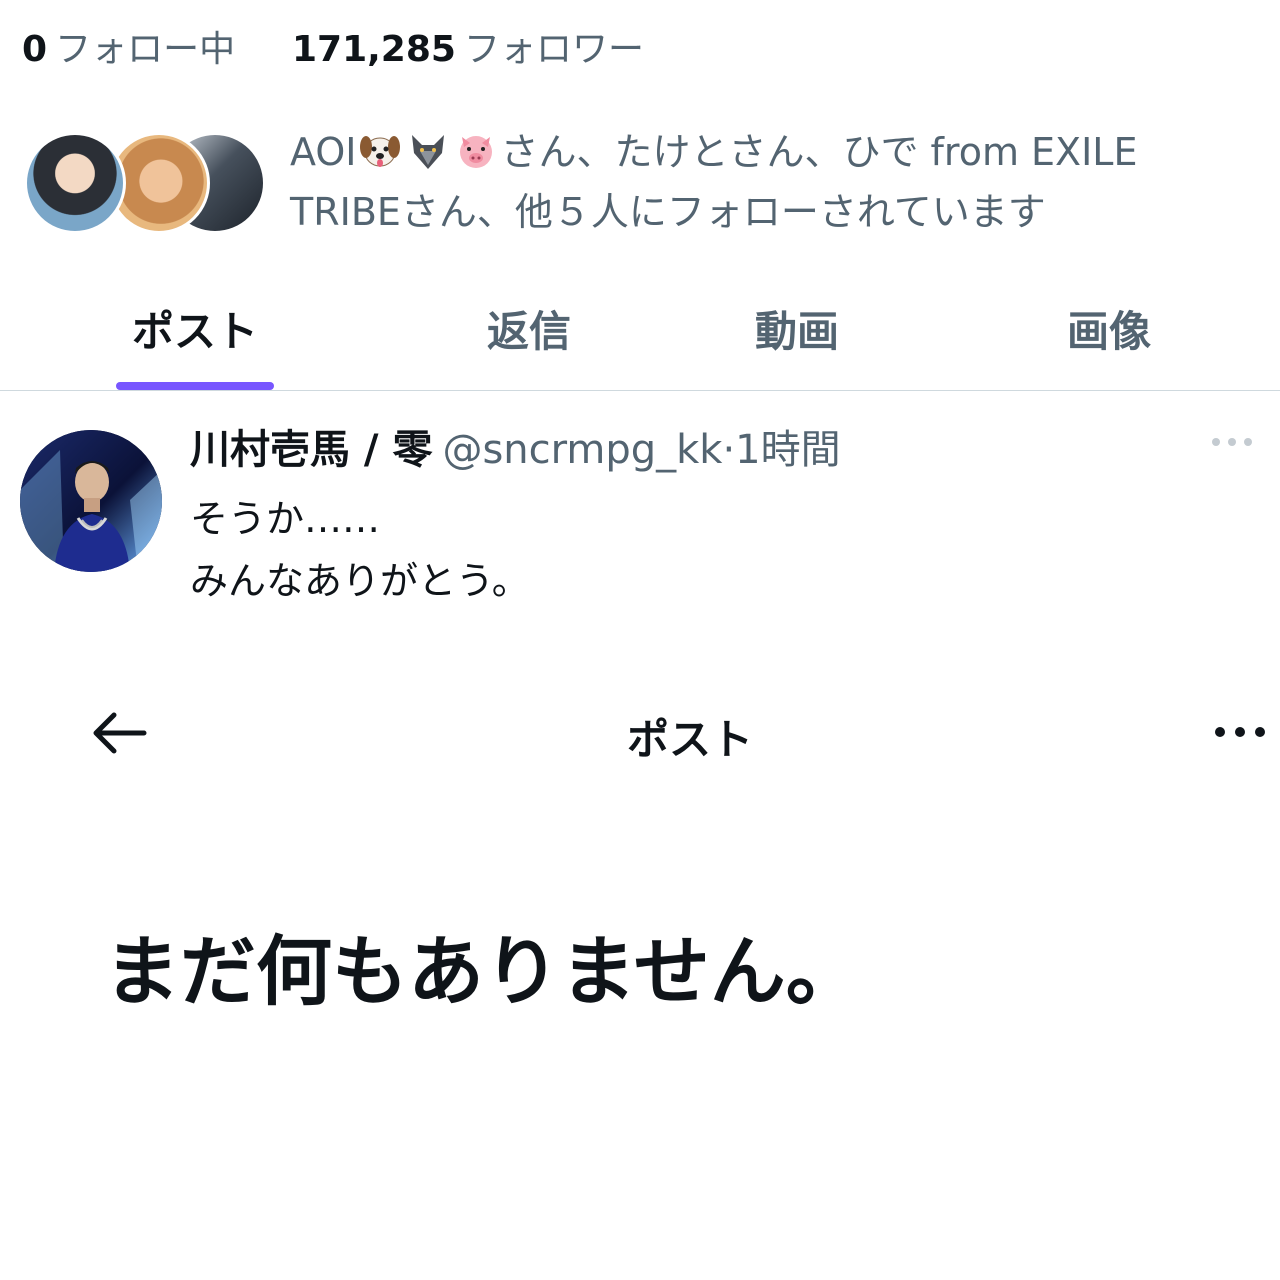 This screenshot has height=1280, width=1280. What do you see at coordinates (1109, 328) in the screenshot?
I see `tab-images: 画像` at bounding box center [1109, 328].